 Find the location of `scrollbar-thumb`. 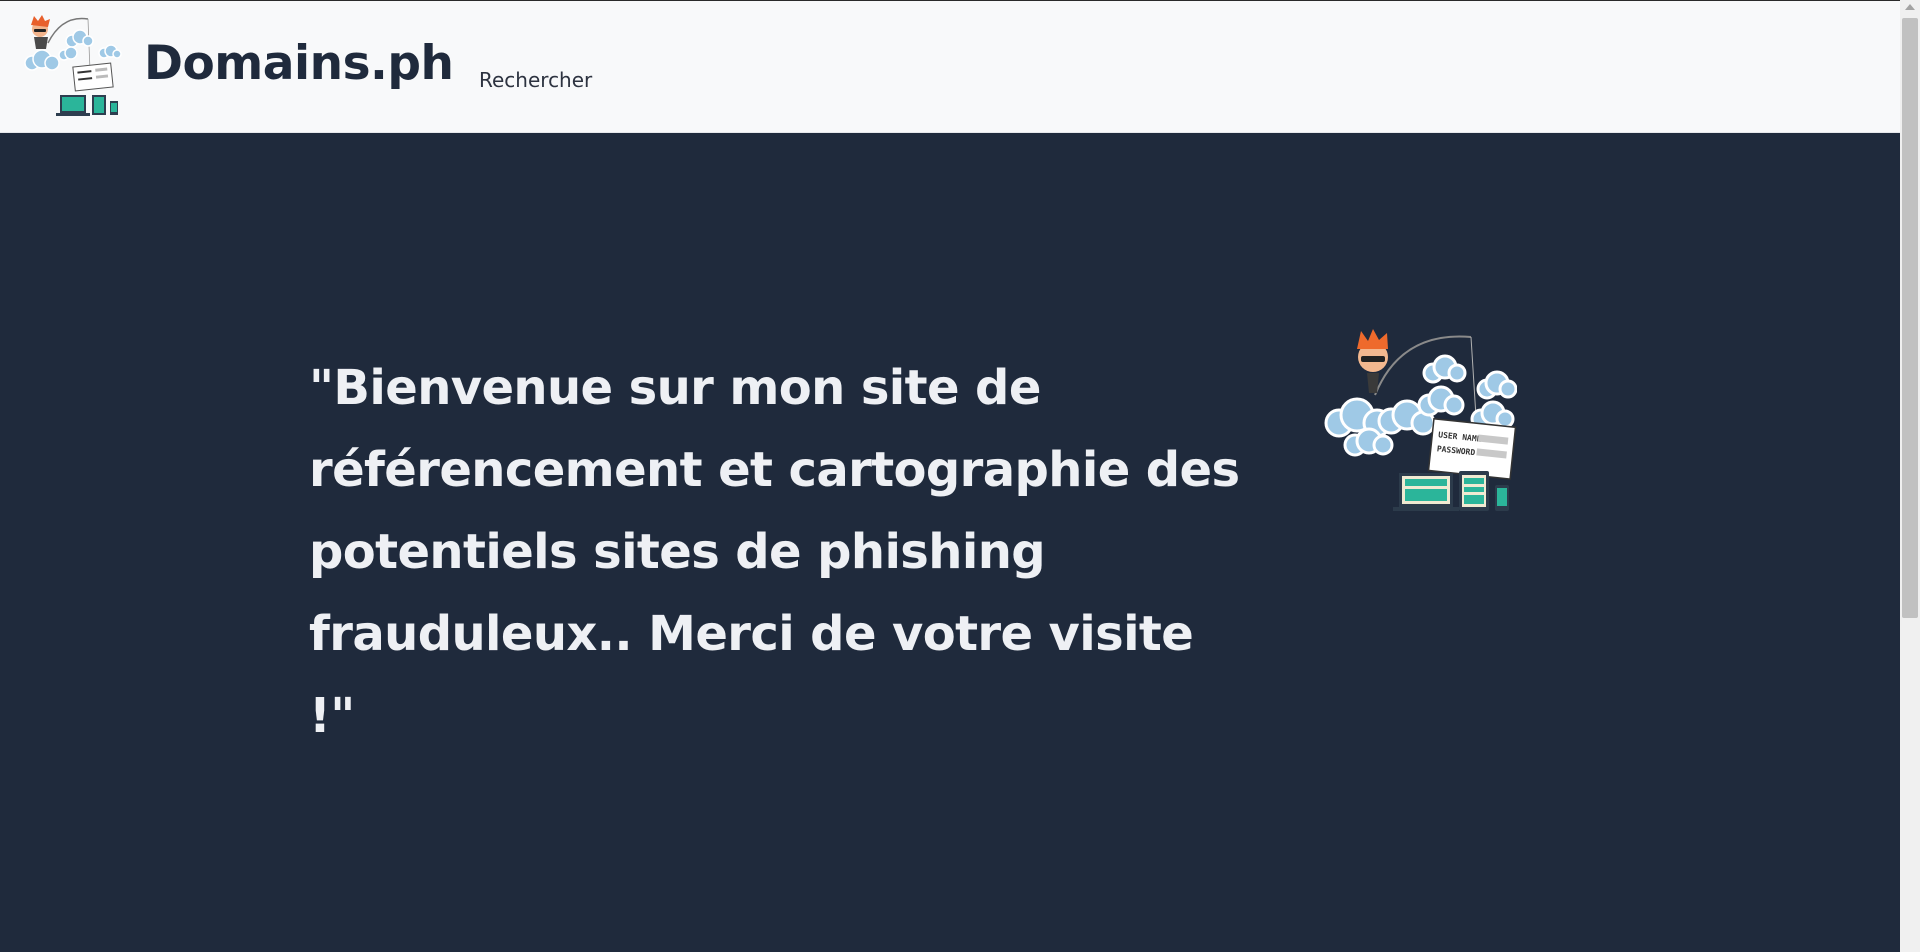

scrollbar-thumb is located at coordinates (1910, 318).